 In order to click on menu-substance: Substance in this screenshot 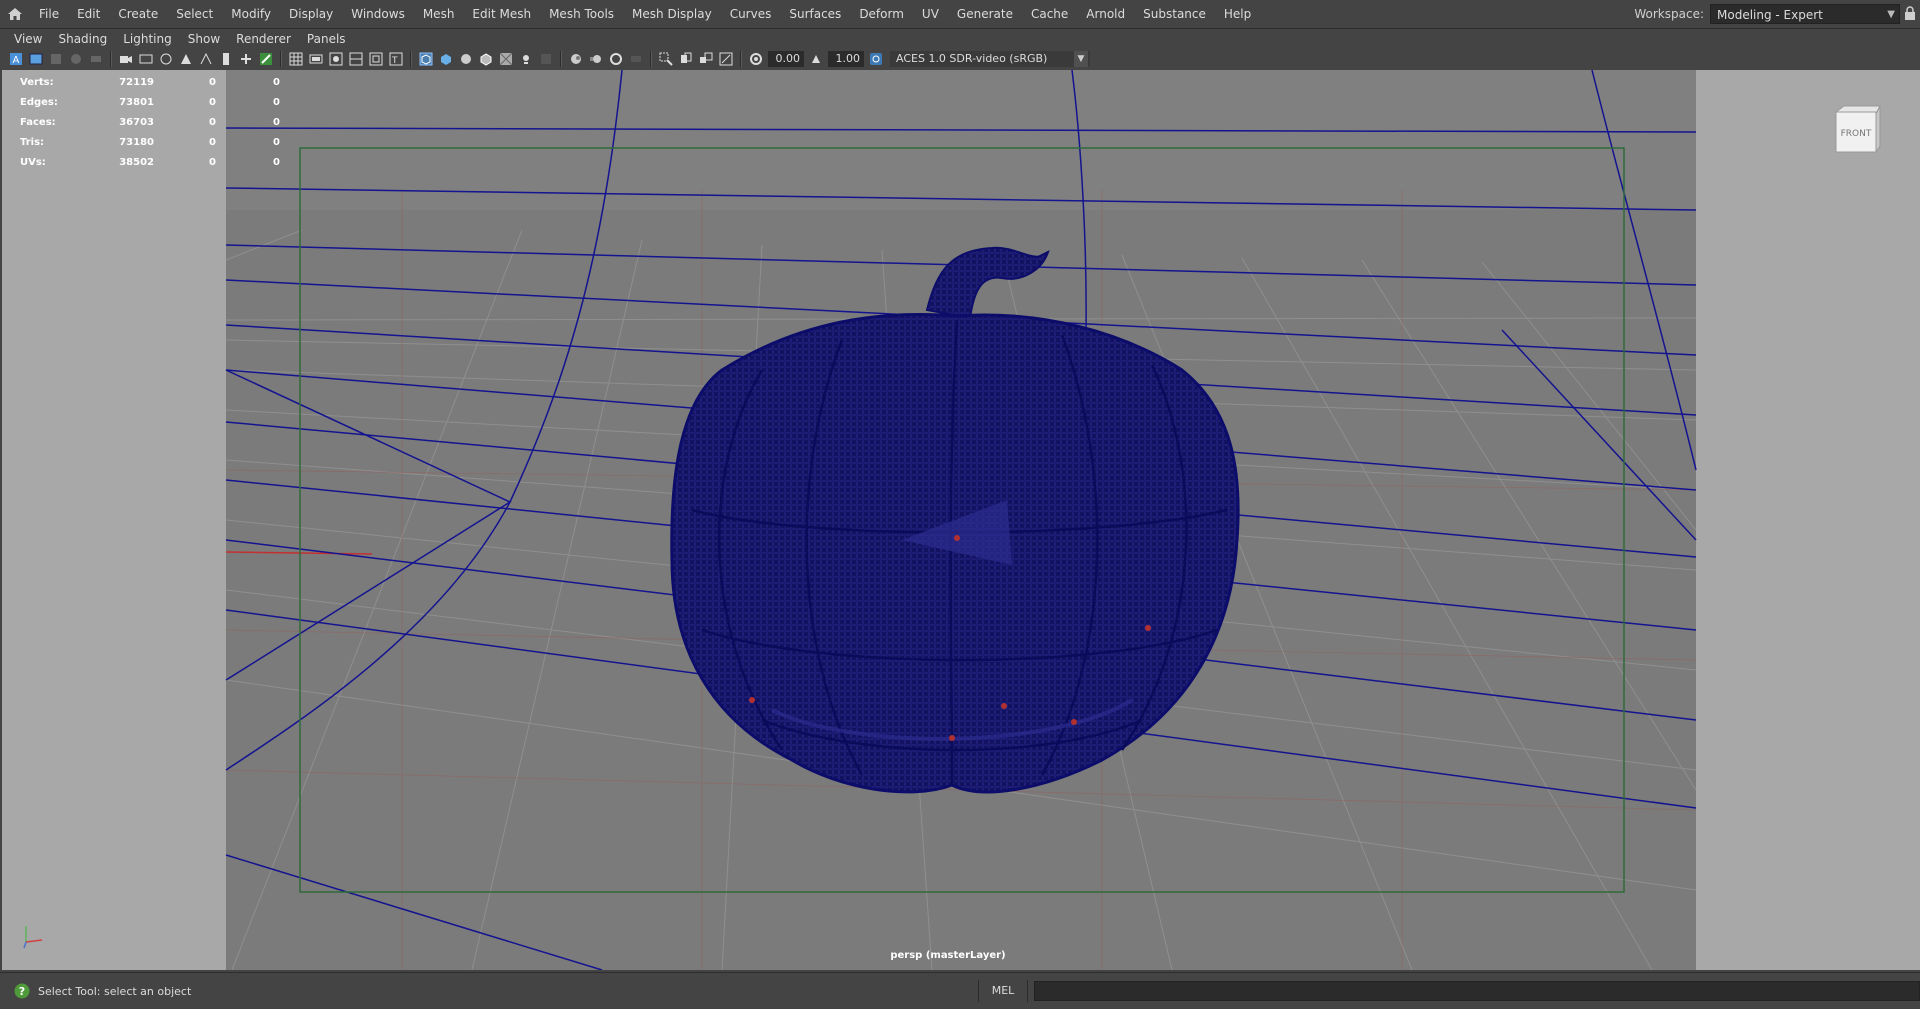, I will do `click(1174, 14)`.